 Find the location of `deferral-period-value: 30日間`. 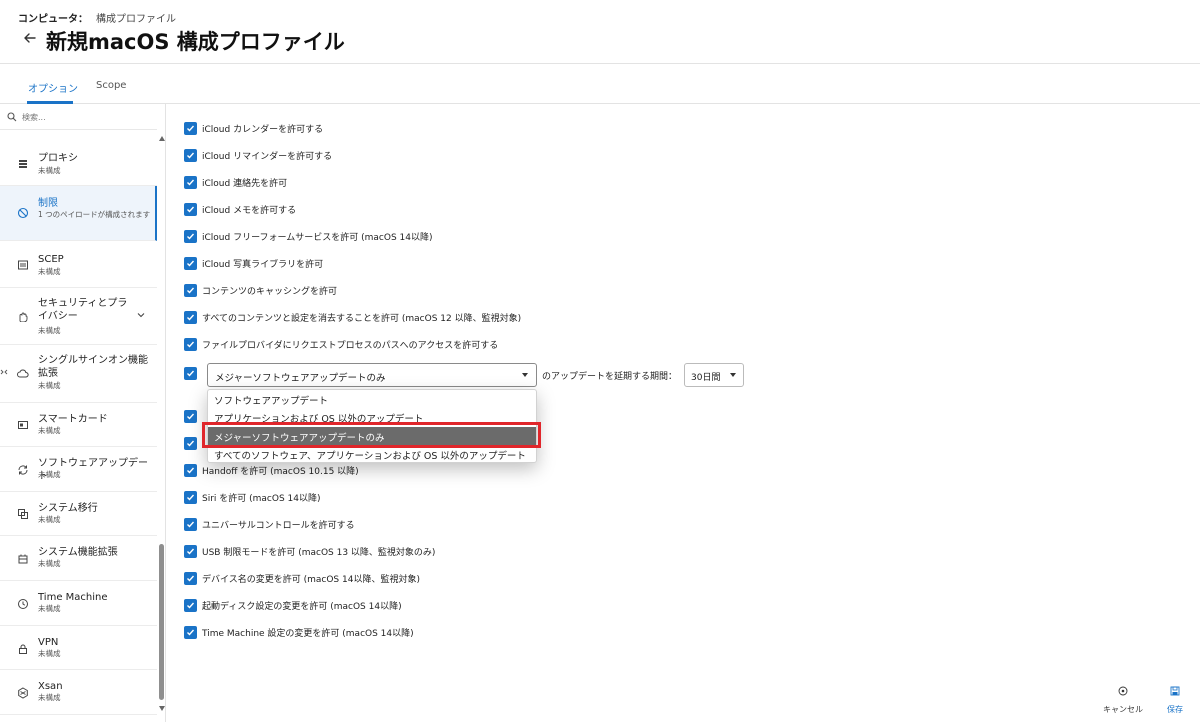

deferral-period-value: 30日間 is located at coordinates (706, 378).